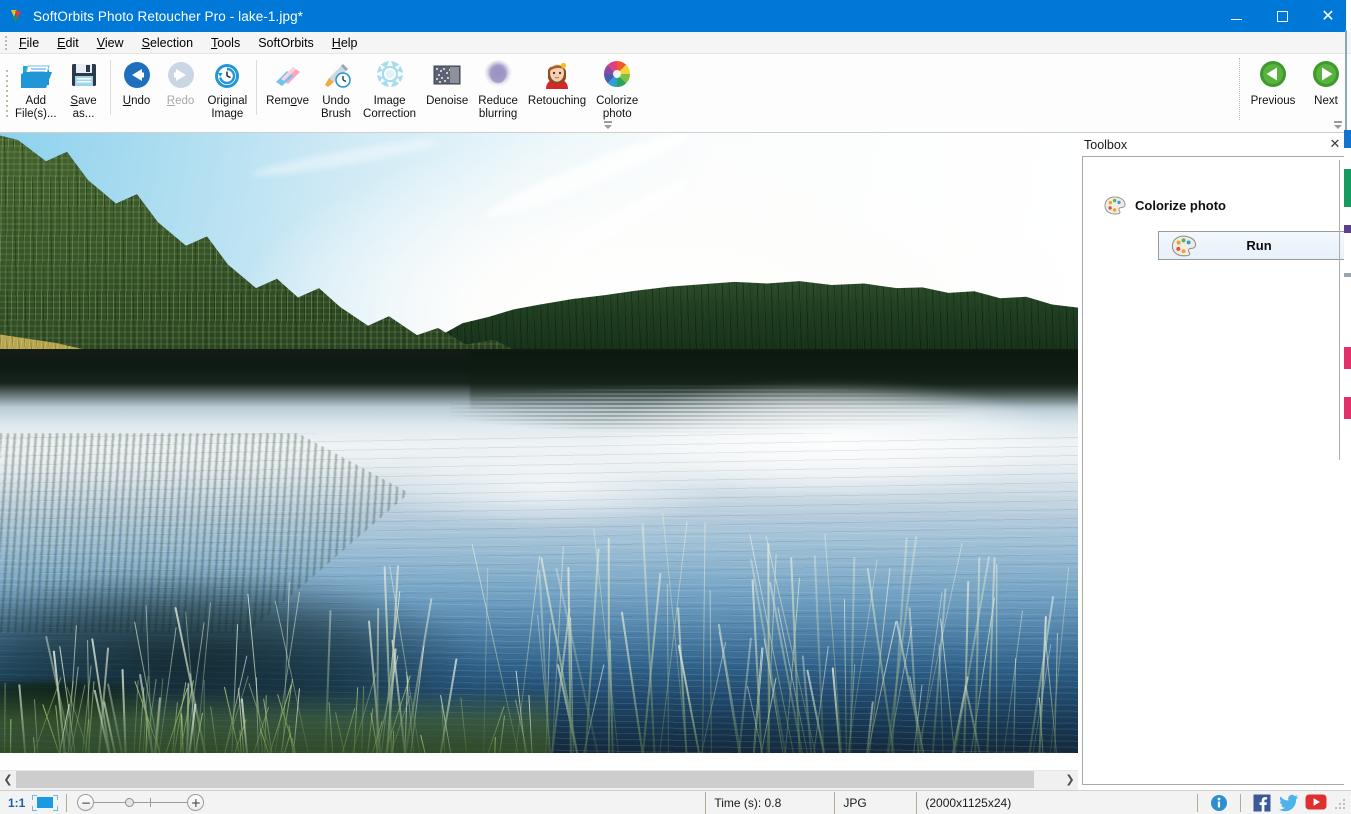  Describe the element at coordinates (608, 125) in the screenshot. I see `toolbar-overflow-icon` at that location.